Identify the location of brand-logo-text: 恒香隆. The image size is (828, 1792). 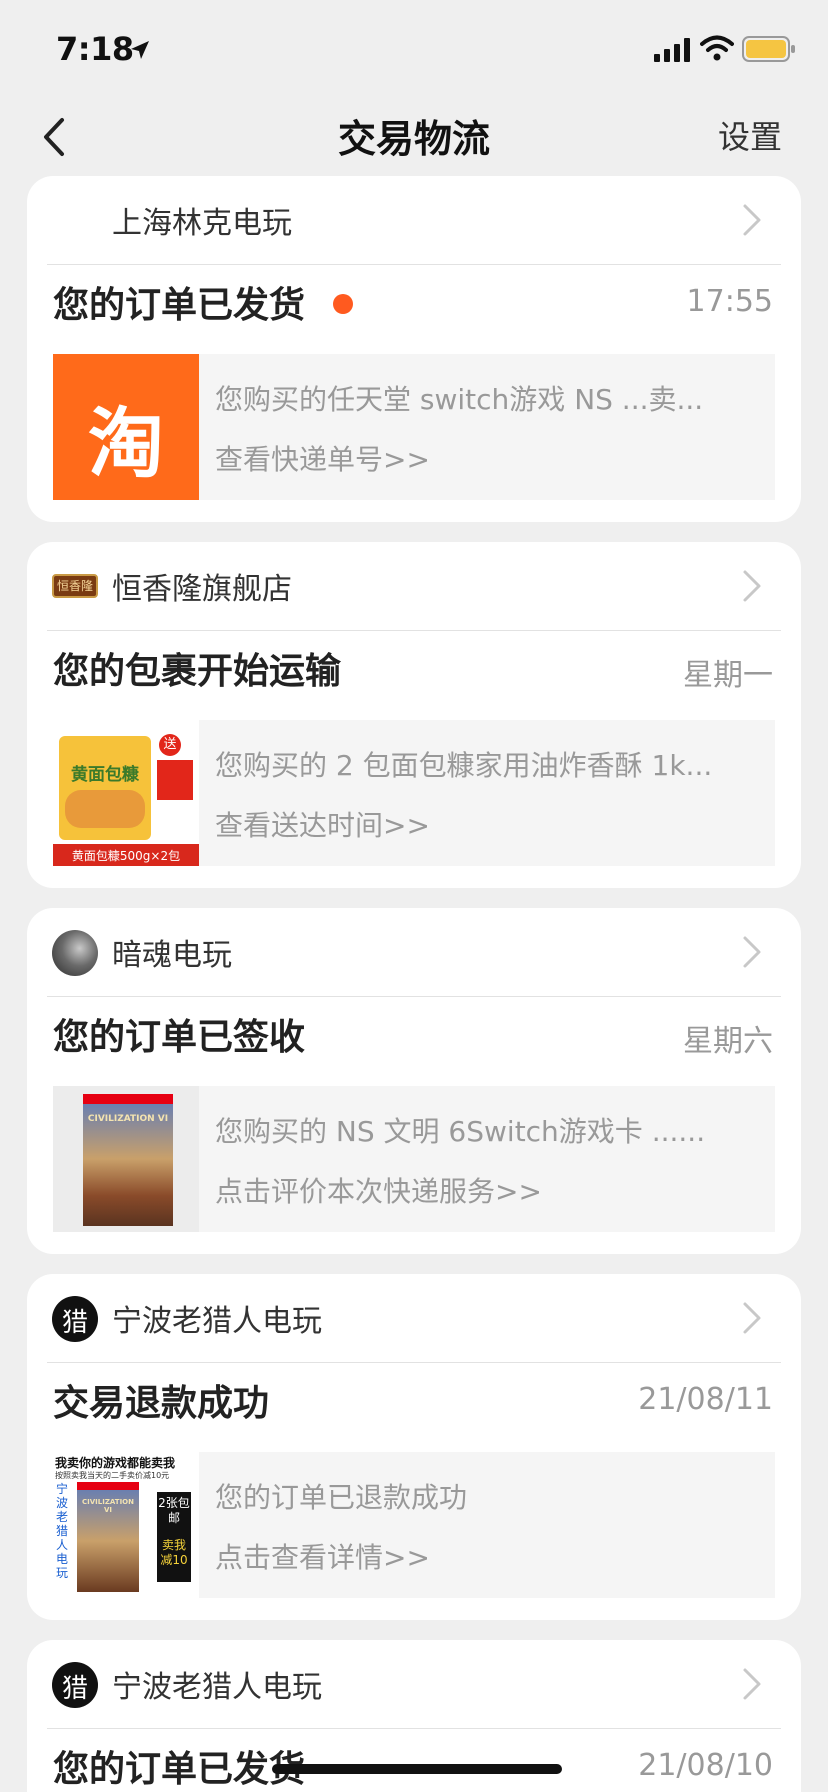
(74, 586).